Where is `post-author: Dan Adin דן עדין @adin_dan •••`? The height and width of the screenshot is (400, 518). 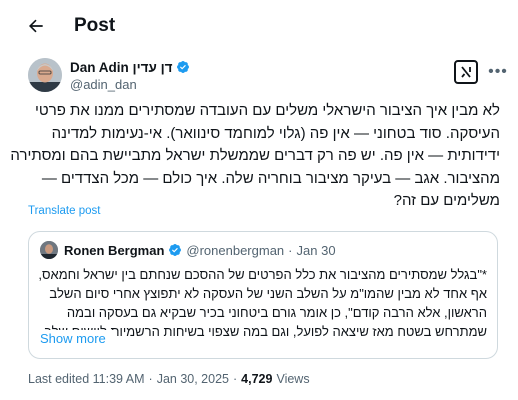 post-author: Dan Adin דן עדין @adin_dan ••• is located at coordinates (267, 76).